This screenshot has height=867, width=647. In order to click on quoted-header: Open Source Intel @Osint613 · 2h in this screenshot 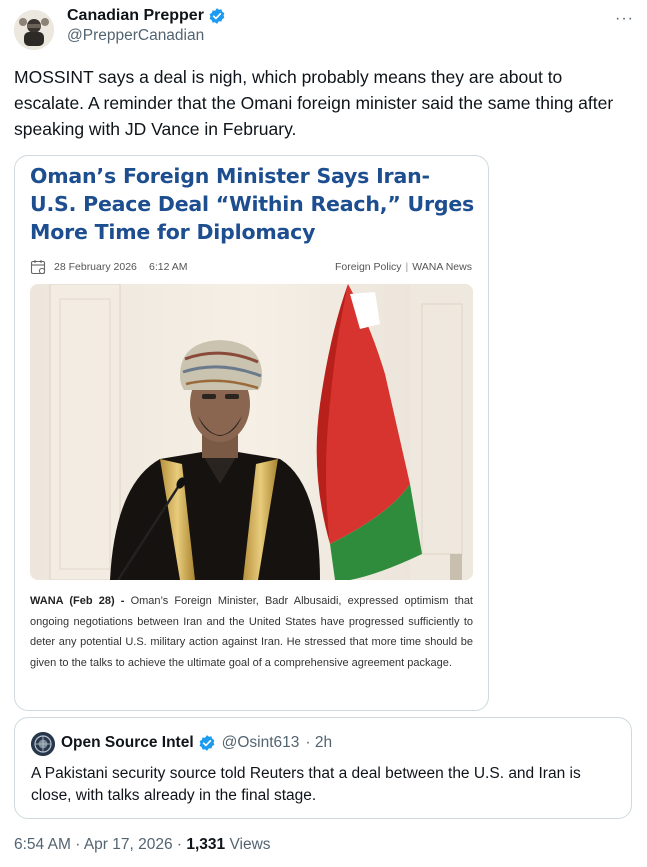, I will do `click(196, 743)`.